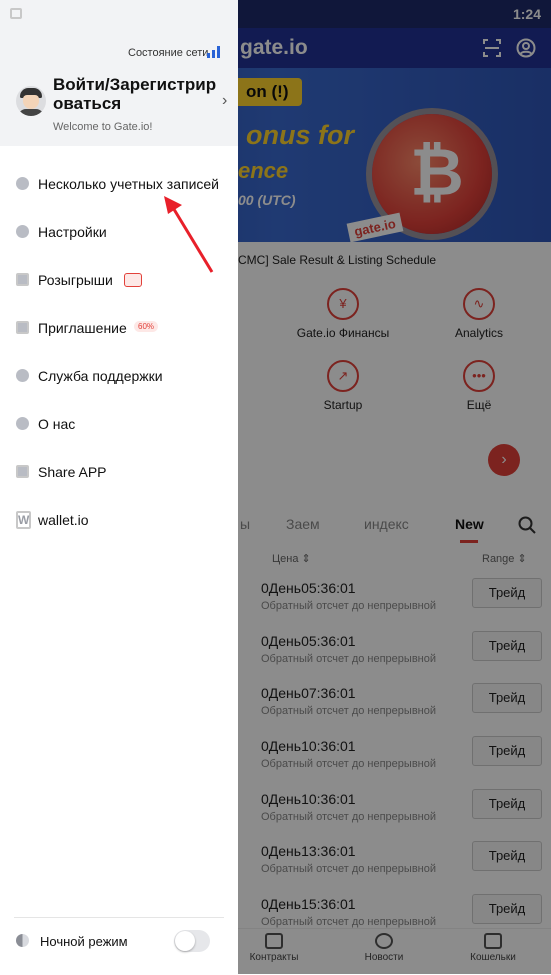 This screenshot has height=975, width=551. What do you see at coordinates (63, 520) in the screenshot?
I see `menu-item-label: wallet.io` at bounding box center [63, 520].